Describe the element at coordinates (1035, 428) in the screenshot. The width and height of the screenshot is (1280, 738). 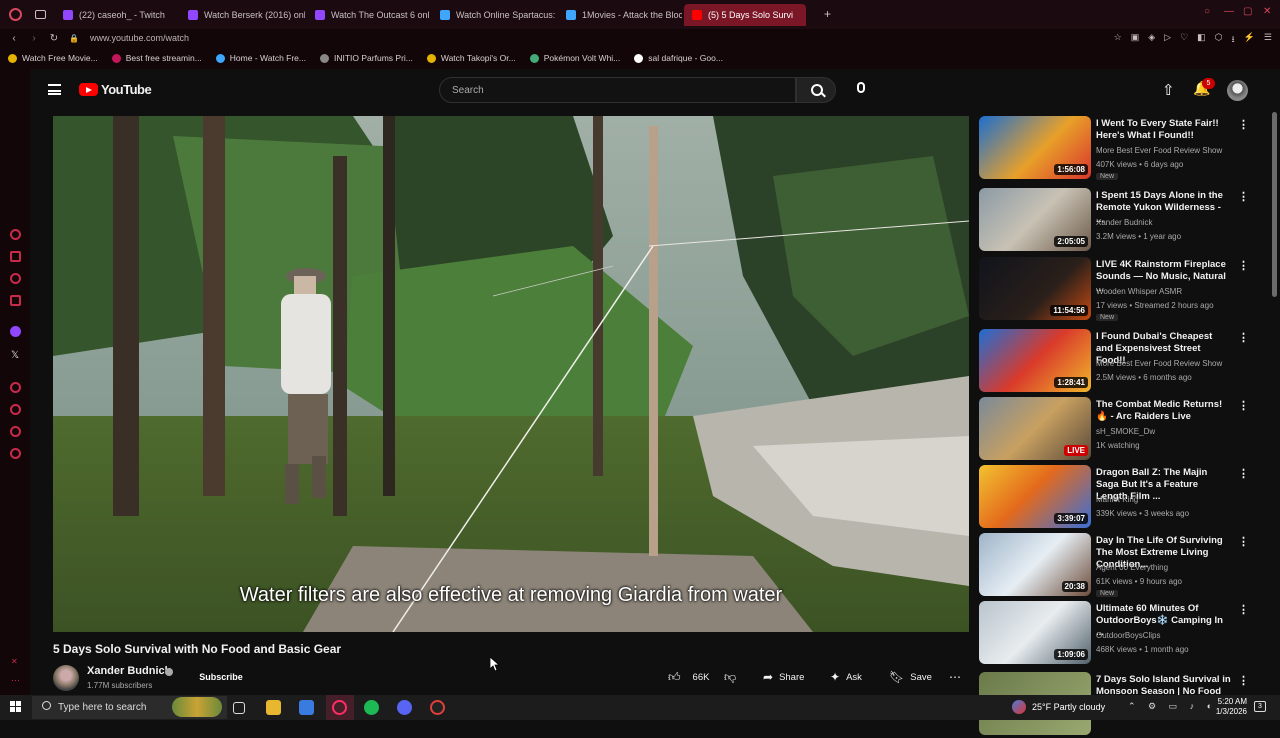
I see `video-thumbnail: LIVE` at that location.